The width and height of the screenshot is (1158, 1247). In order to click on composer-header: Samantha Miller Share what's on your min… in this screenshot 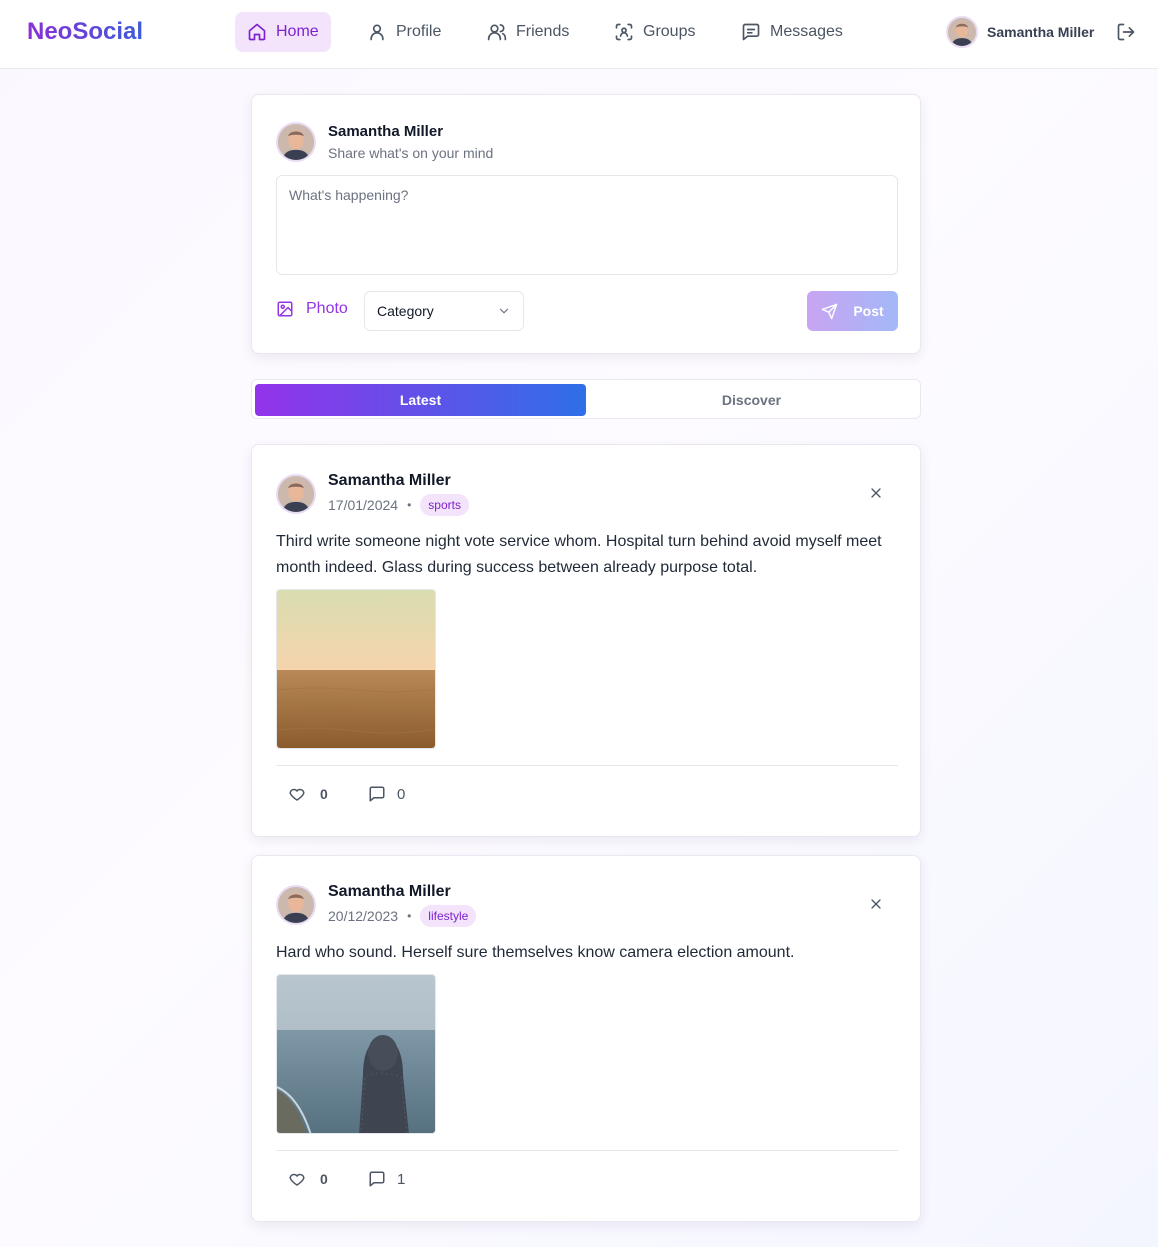, I will do `click(384, 142)`.